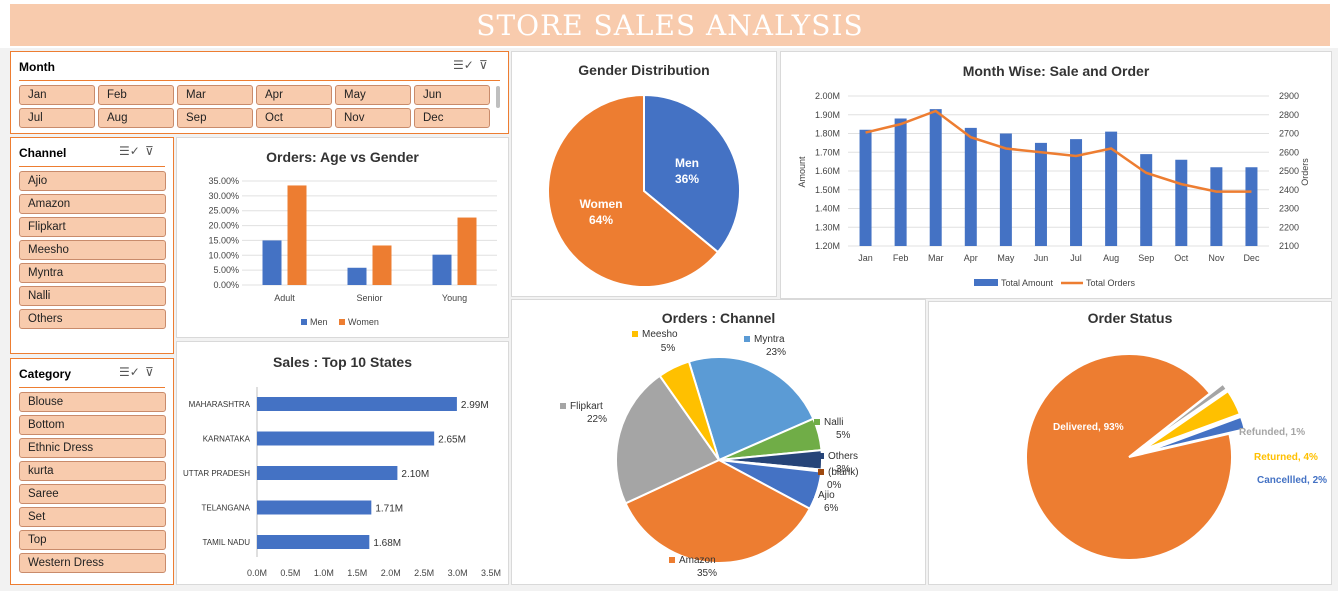 The height and width of the screenshot is (591, 1338). I want to click on bar-total-amount-dec, so click(1251, 206).